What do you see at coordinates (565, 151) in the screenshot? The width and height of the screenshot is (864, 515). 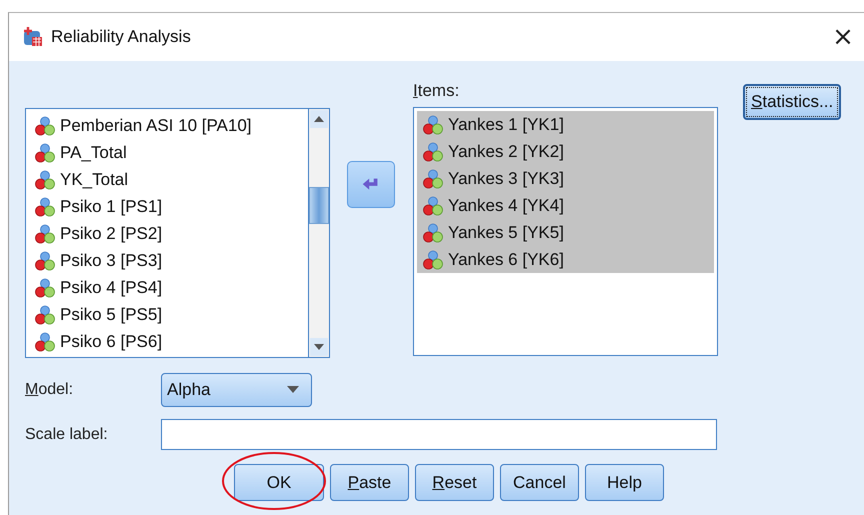 I see `item-row: Yankes 2 [YK2]` at bounding box center [565, 151].